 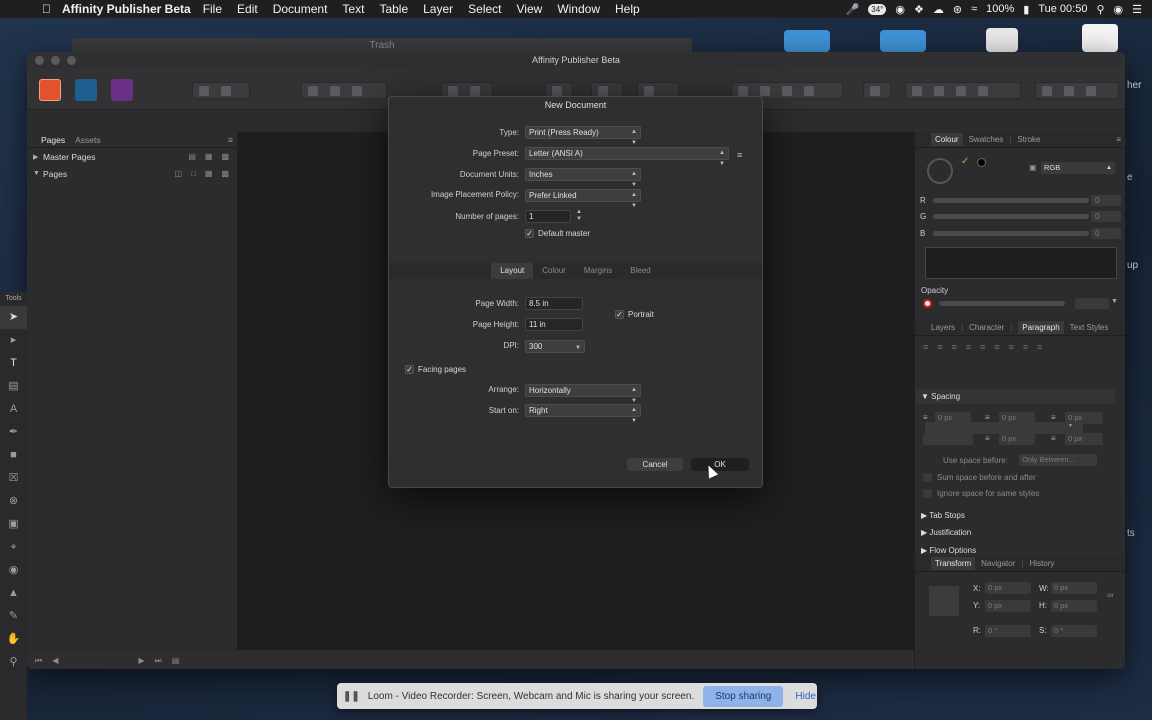 What do you see at coordinates (351, 696) in the screenshot?
I see `pause-icon: ❚❚` at bounding box center [351, 696].